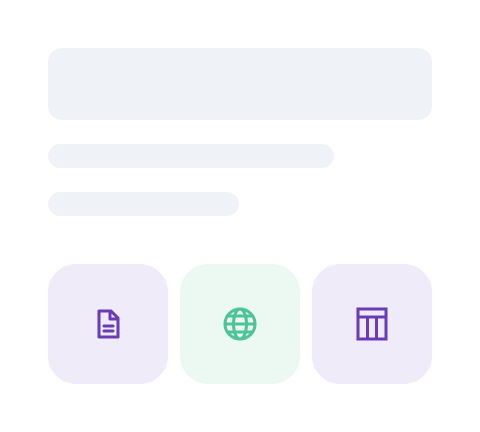 The height and width of the screenshot is (432, 480). What do you see at coordinates (191, 156) in the screenshot?
I see `skeleton-text-line` at bounding box center [191, 156].